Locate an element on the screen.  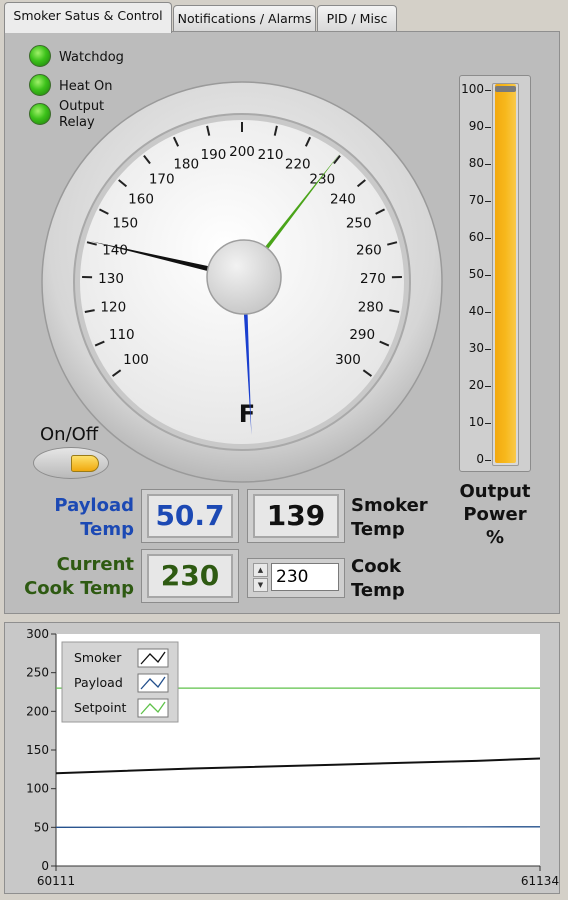
gauge-tick-label: 150 is located at coordinates (125, 224).